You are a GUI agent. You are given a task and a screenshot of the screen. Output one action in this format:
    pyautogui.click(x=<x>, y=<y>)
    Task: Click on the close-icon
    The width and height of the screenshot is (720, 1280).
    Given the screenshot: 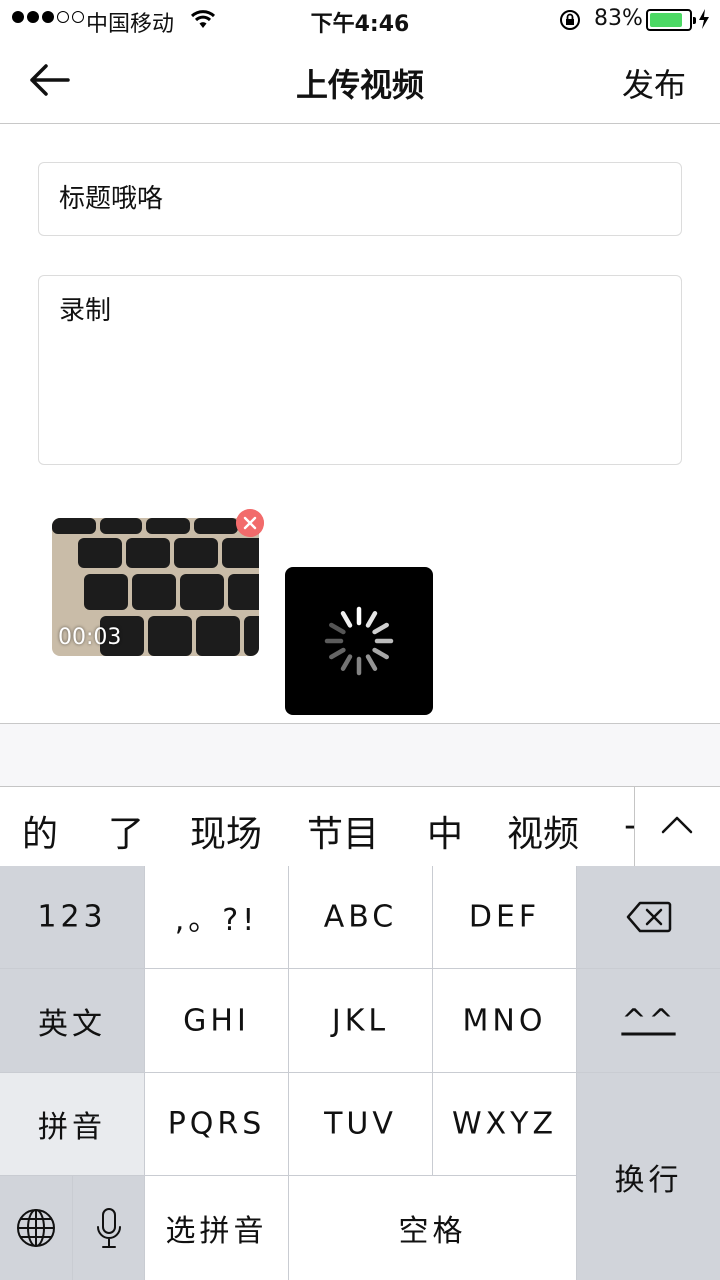 What is the action you would take?
    pyautogui.click(x=250, y=523)
    